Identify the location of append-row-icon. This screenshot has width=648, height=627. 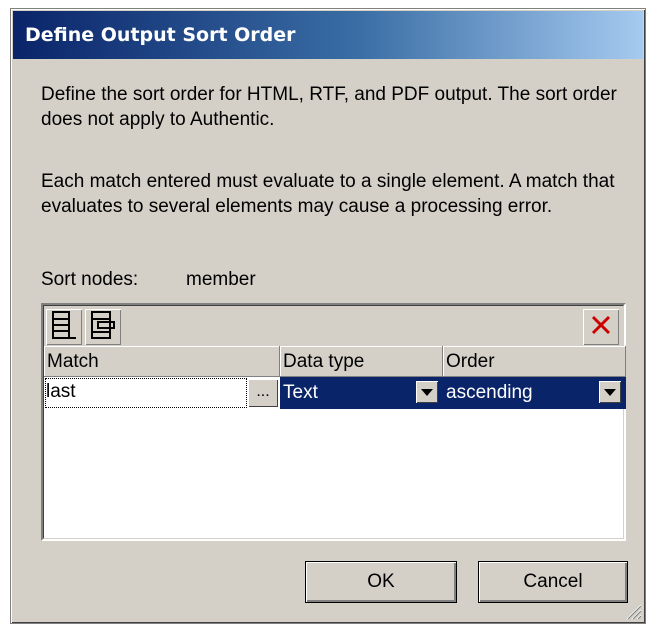
(64, 327).